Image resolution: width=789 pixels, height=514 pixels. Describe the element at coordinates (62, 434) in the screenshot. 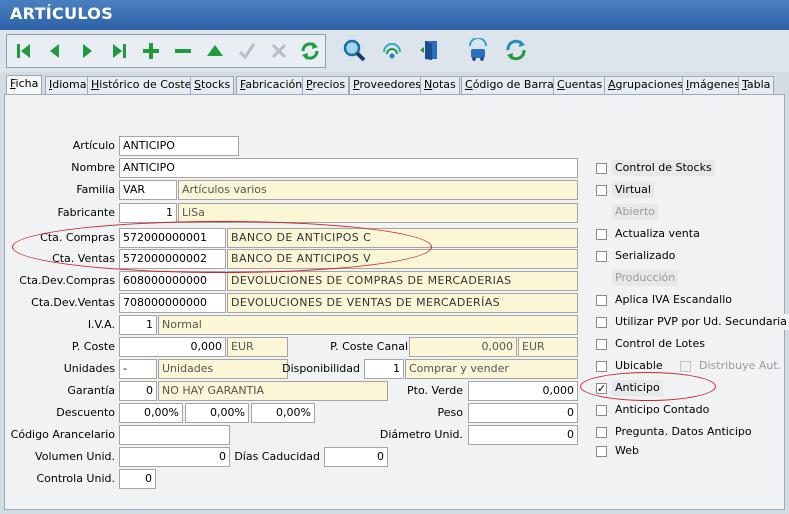

I see `codigo-arancelario-label: Código Arancelario` at that location.